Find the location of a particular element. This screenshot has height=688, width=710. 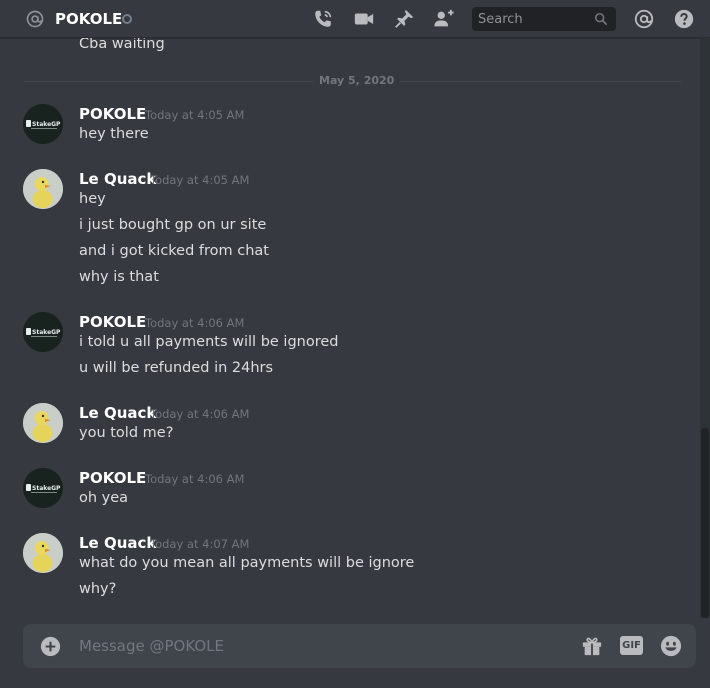

message-line: hey is located at coordinates (92, 199).